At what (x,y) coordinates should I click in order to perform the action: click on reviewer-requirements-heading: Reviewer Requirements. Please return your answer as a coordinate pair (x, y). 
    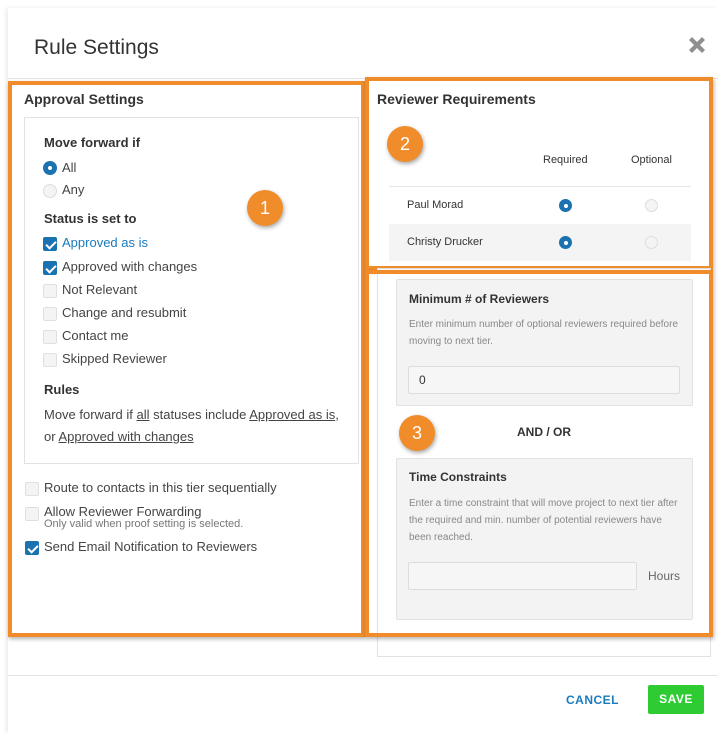
    Looking at the image, I should click on (456, 99).